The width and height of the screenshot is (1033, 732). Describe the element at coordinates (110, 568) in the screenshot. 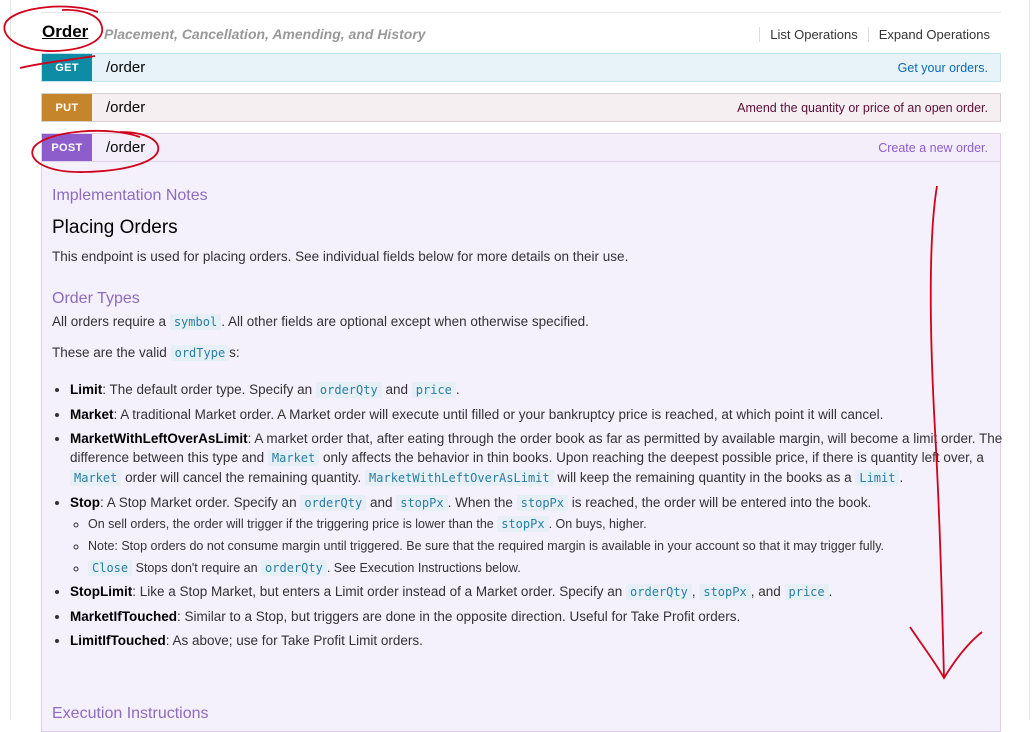

I see `code: Close` at that location.